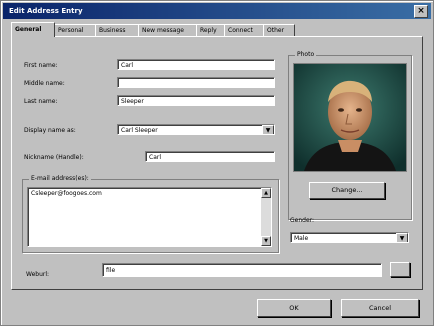 The width and height of the screenshot is (434, 326). I want to click on email-scrollbar: ▲ ▼, so click(266, 217).